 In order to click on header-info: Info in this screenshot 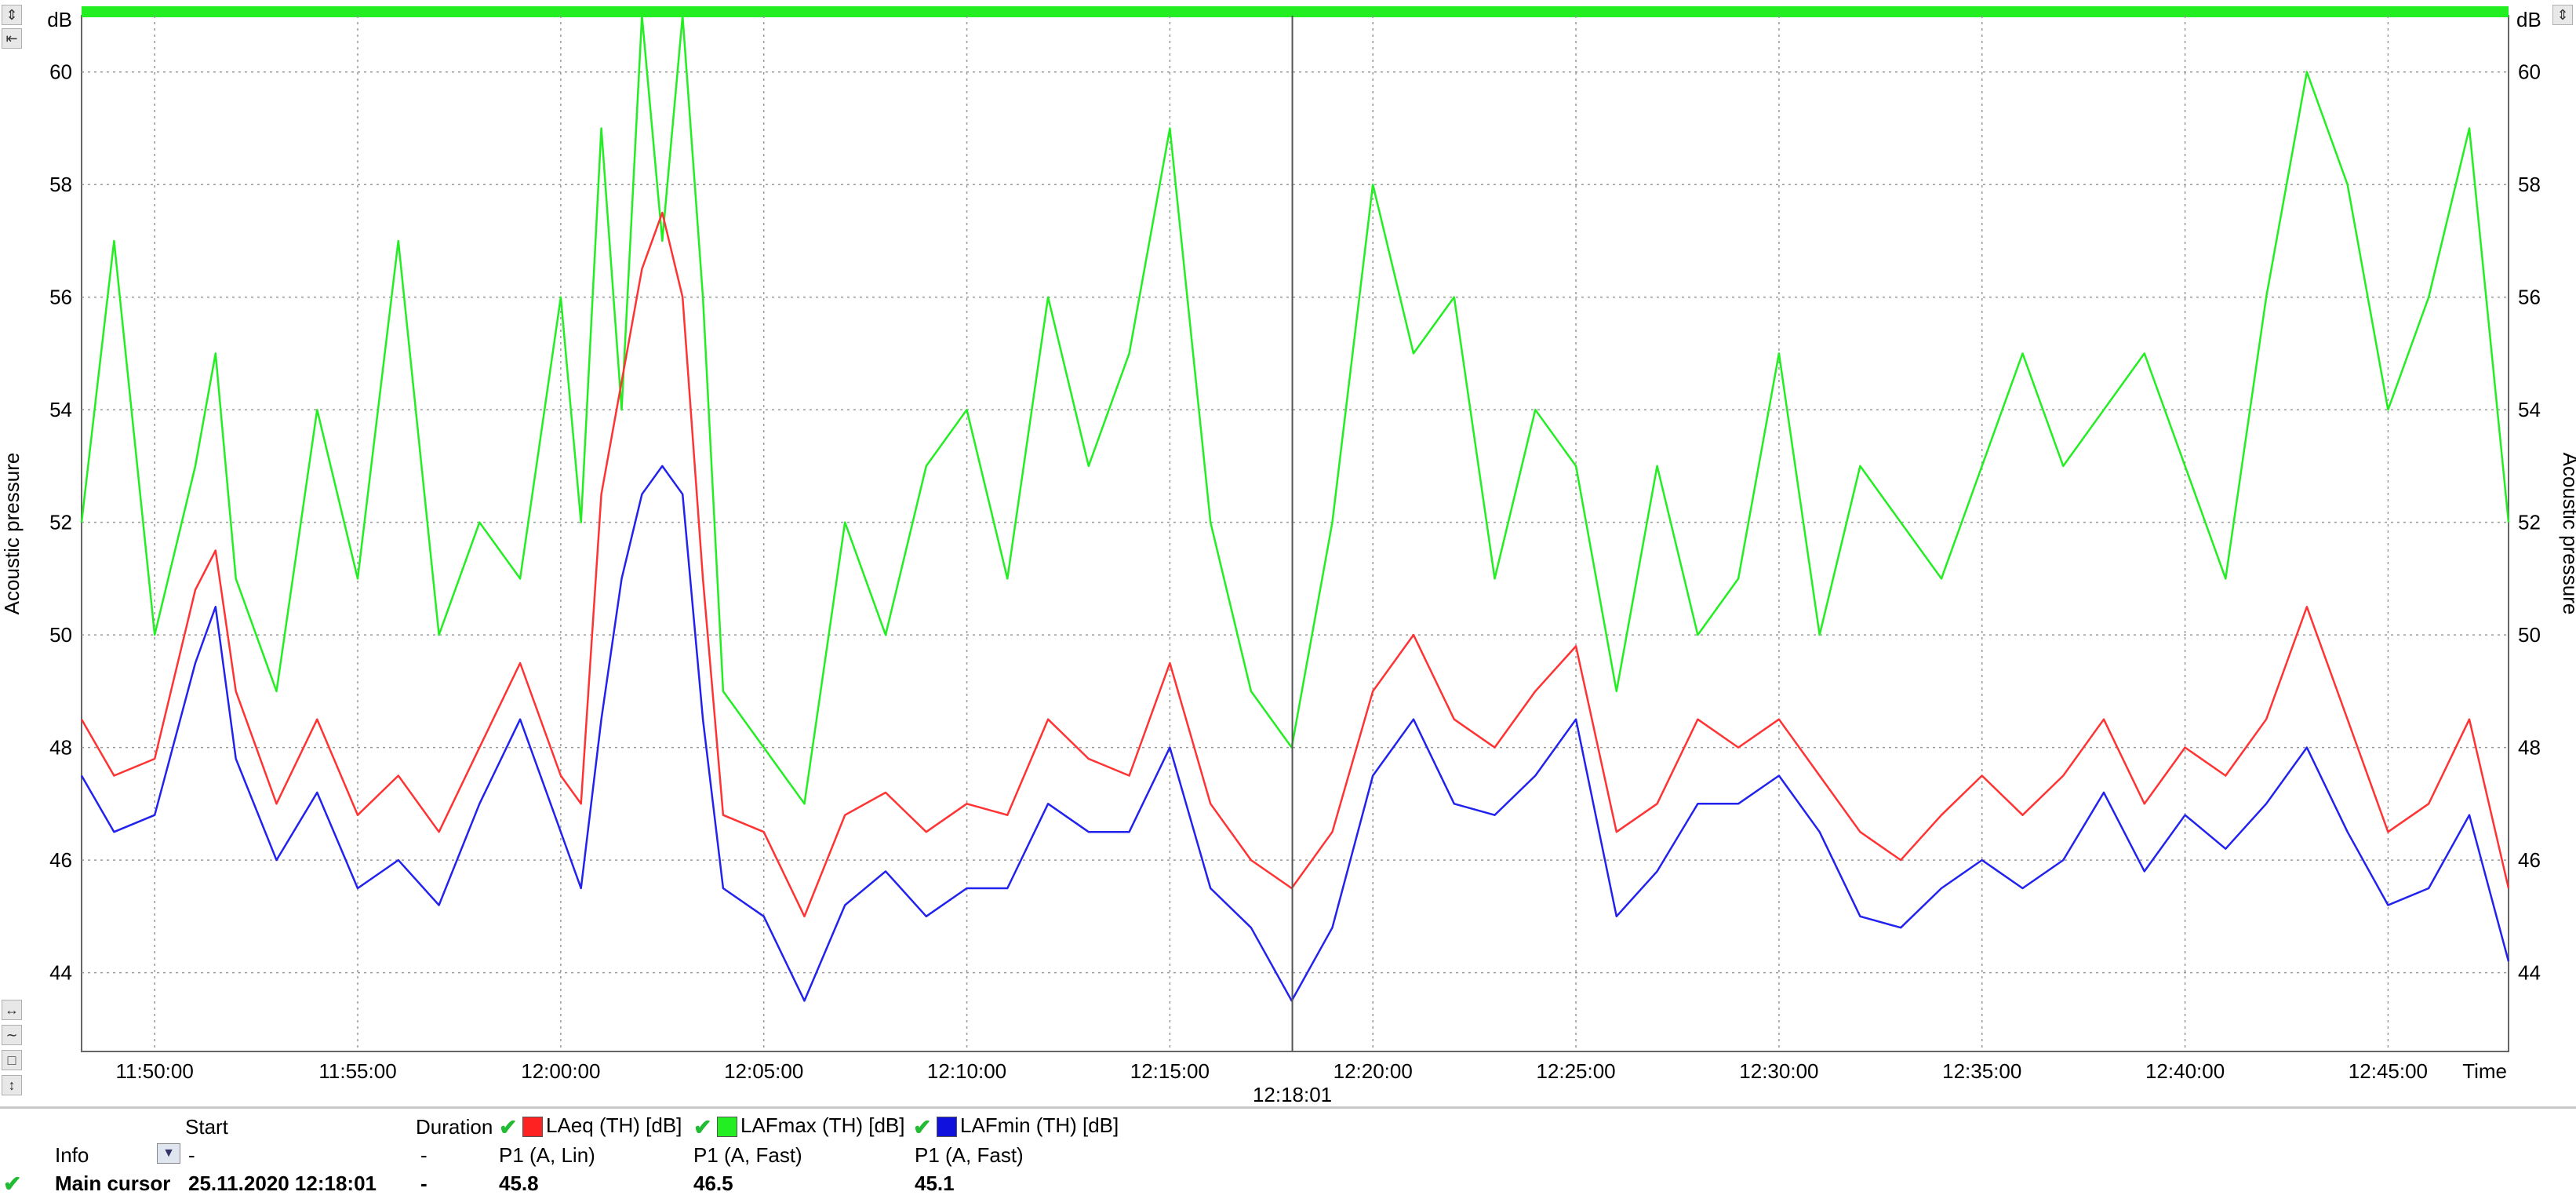, I will do `click(72, 1155)`.